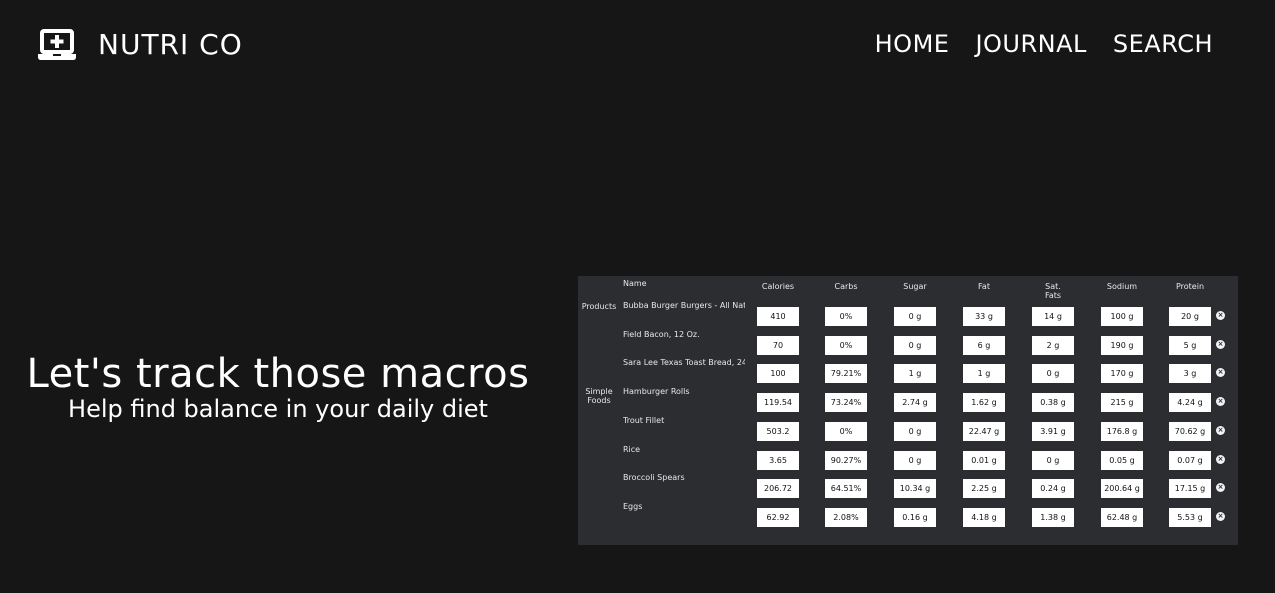  Describe the element at coordinates (1190, 489) in the screenshot. I see `nutrient-value-field: 17.15 g` at that location.